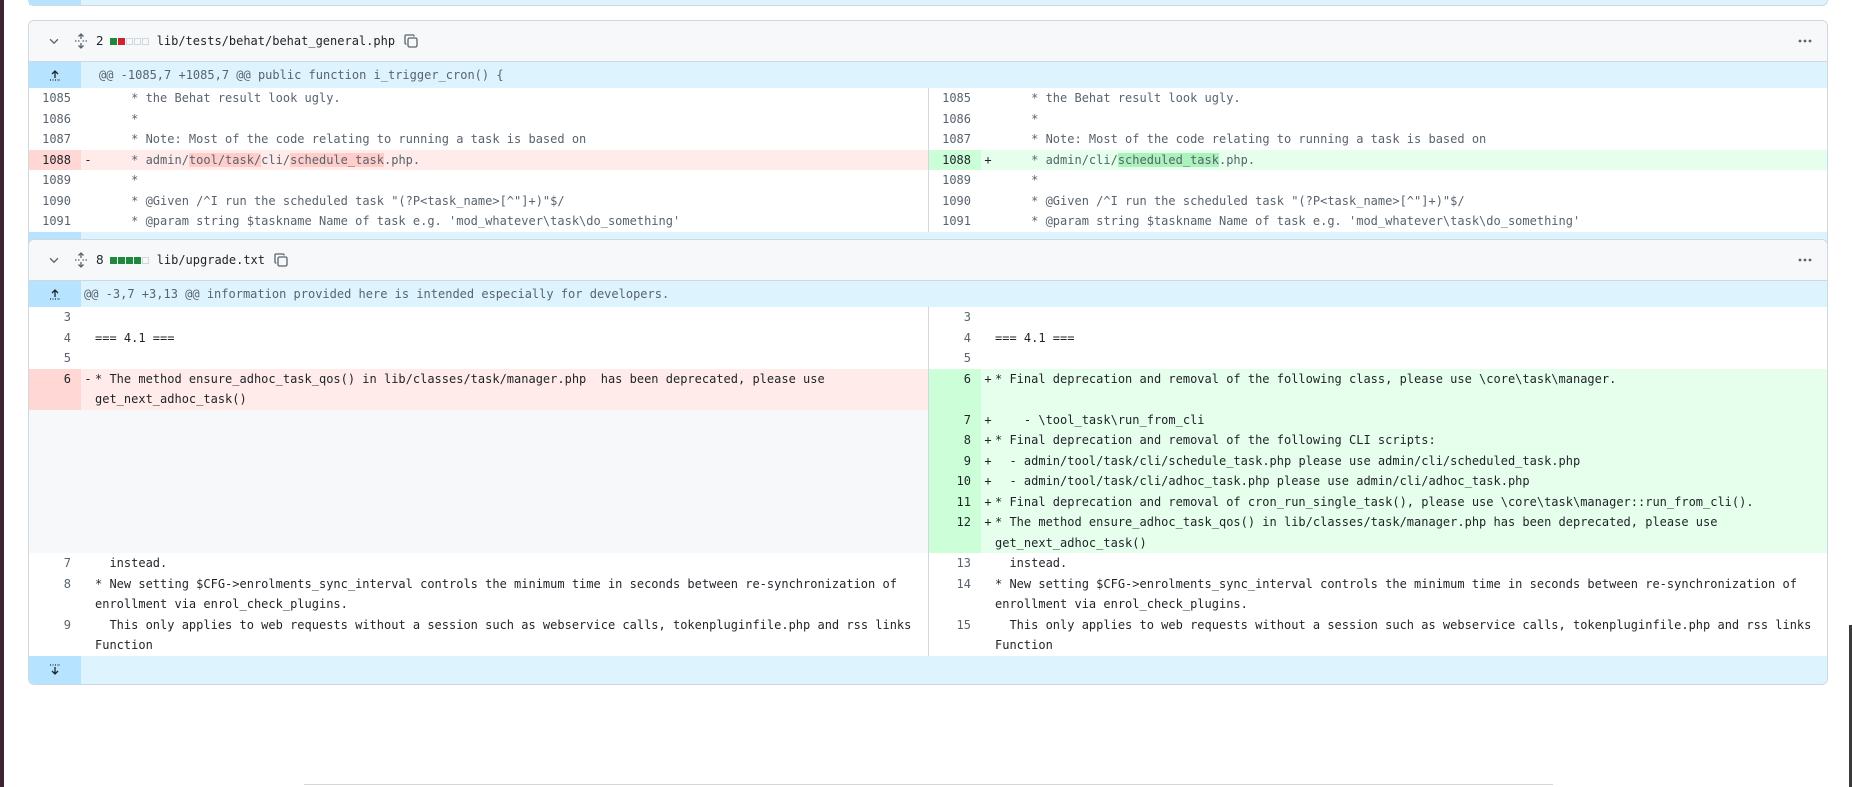 The image size is (1852, 787). I want to click on code-text: * admin/cli/scheduled_task.php., so click(1411, 159).